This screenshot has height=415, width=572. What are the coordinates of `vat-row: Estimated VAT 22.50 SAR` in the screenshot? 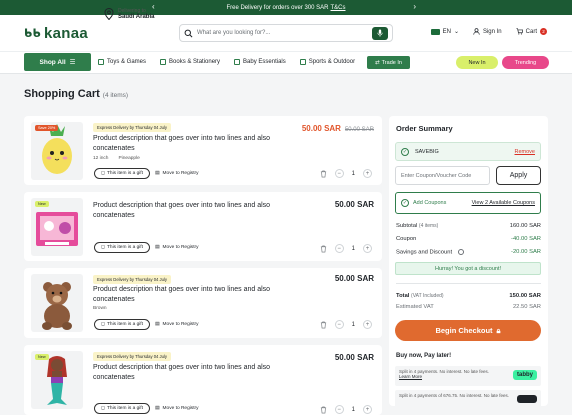 It's located at (468, 307).